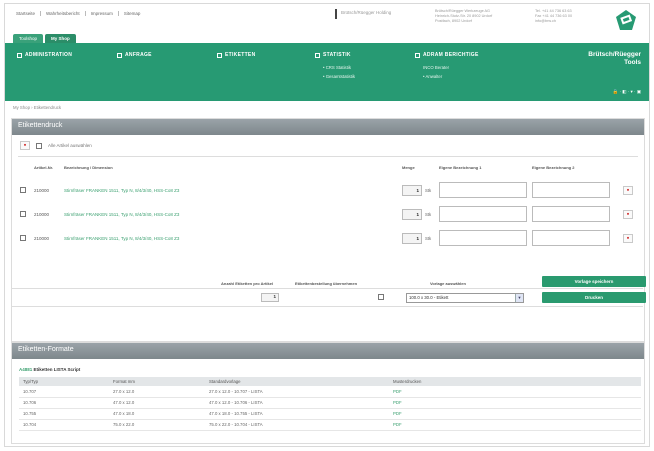 The width and height of the screenshot is (654, 451). I want to click on brand-name: Brütsch/Rüegger Tools, so click(614, 59).